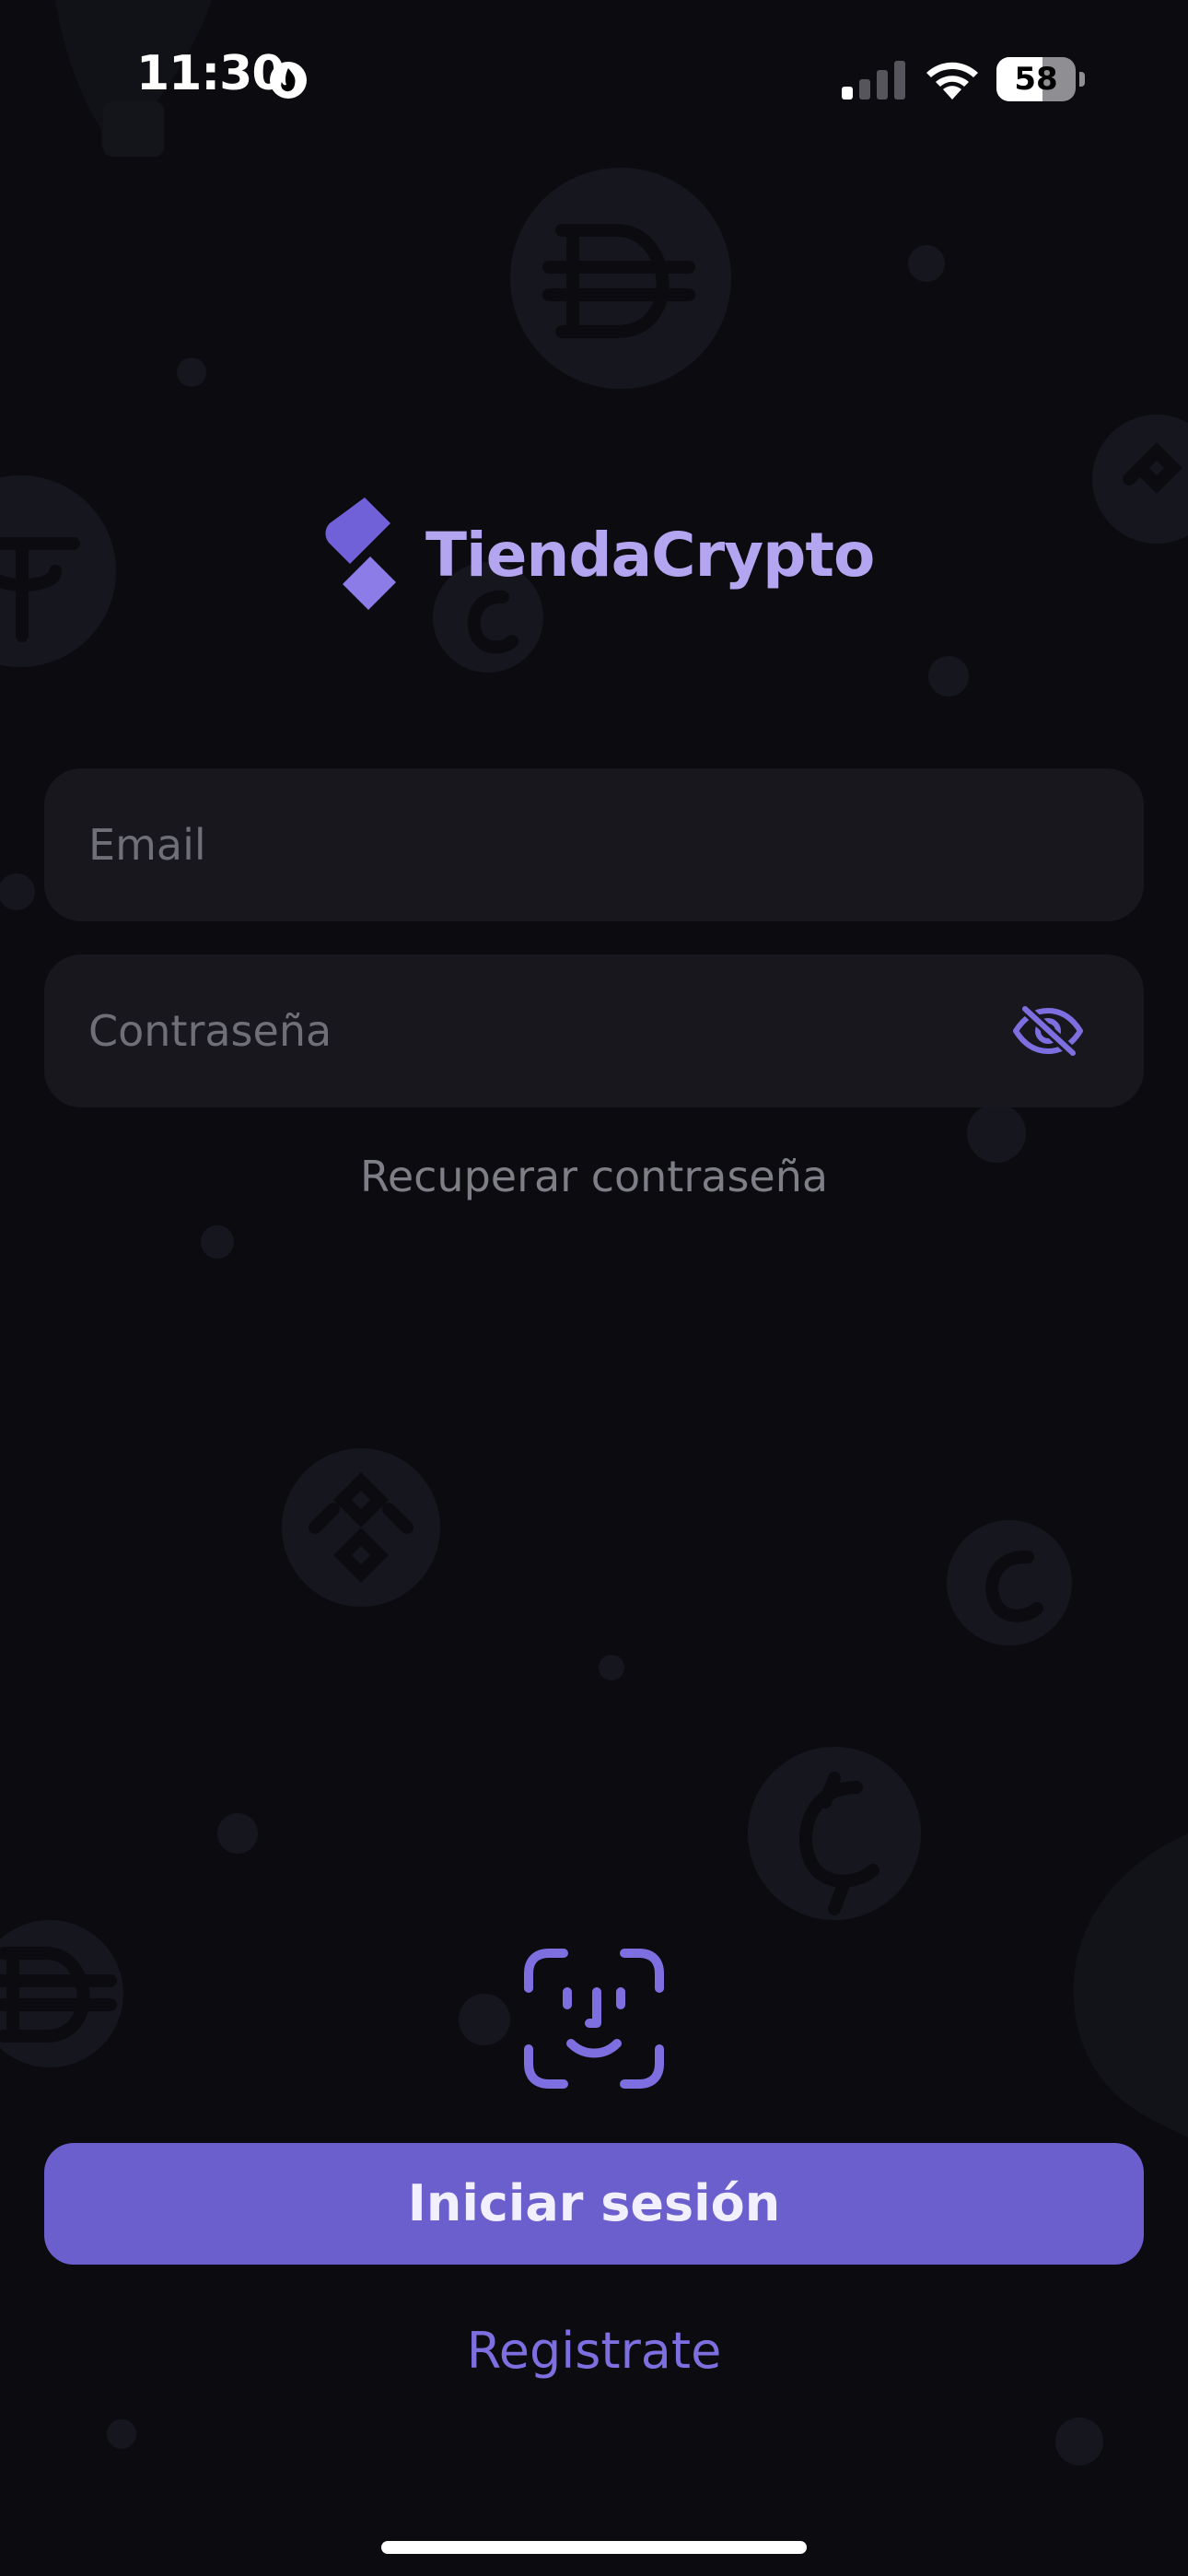 The width and height of the screenshot is (1188, 2576). I want to click on password-field, so click(594, 1030).